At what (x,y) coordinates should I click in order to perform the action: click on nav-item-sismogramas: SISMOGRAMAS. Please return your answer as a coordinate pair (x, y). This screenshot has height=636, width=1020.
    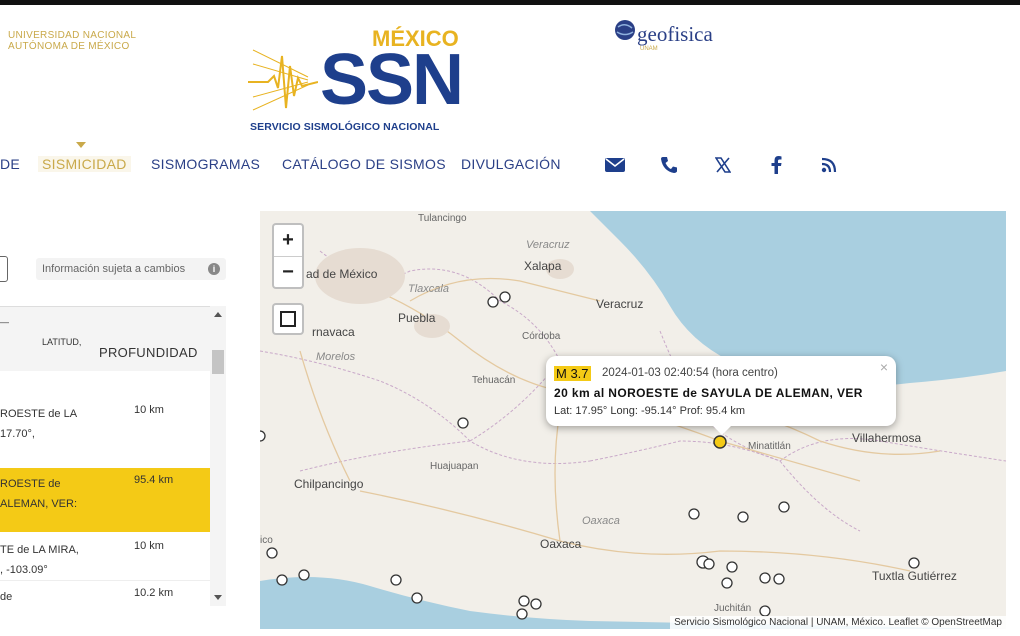
    Looking at the image, I should click on (205, 164).